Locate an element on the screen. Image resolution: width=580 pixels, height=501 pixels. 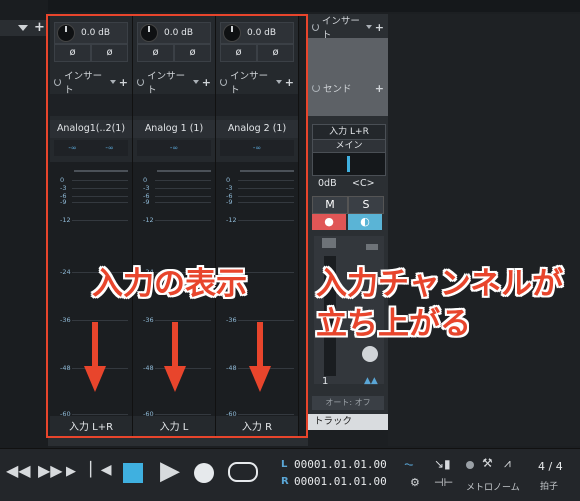
track-label: トラック is located at coordinates (348, 422).